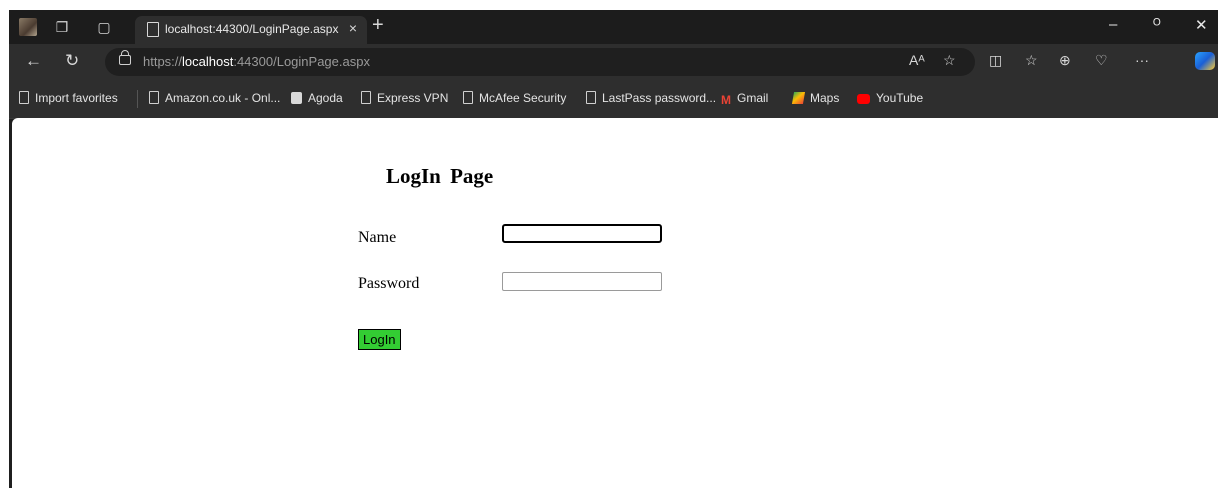 This screenshot has height=488, width=1218. Describe the element at coordinates (949, 60) in the screenshot. I see `favorite-star-icon: ☆` at that location.